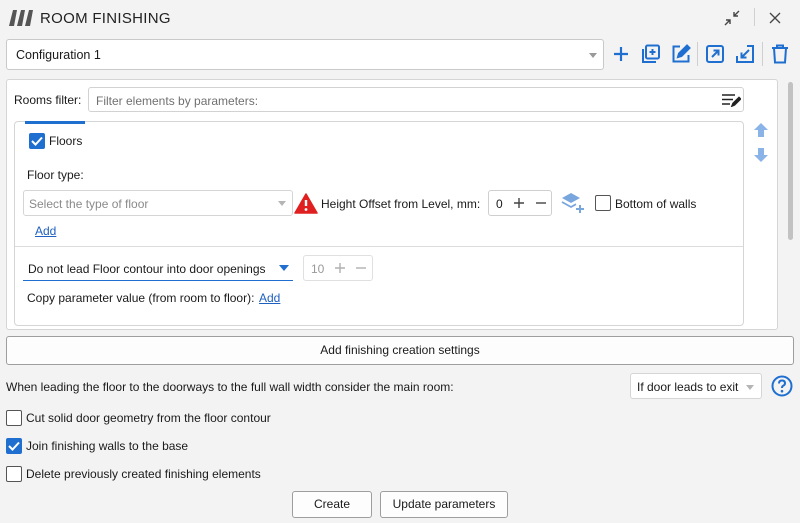 The image size is (800, 523). What do you see at coordinates (780, 54) in the screenshot?
I see `delete-icon` at bounding box center [780, 54].